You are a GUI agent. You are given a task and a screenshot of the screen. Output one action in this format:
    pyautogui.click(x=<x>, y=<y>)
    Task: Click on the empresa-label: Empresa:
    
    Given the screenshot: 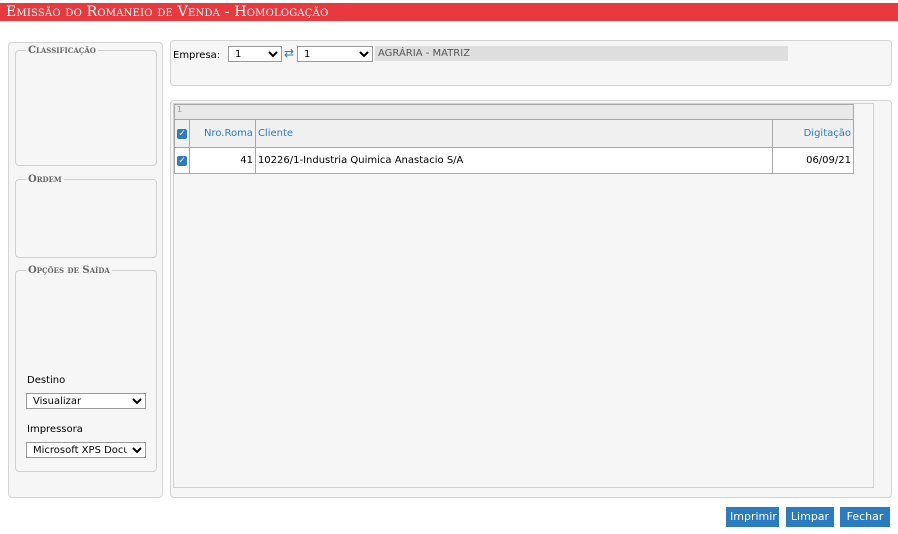 What is the action you would take?
    pyautogui.click(x=197, y=55)
    